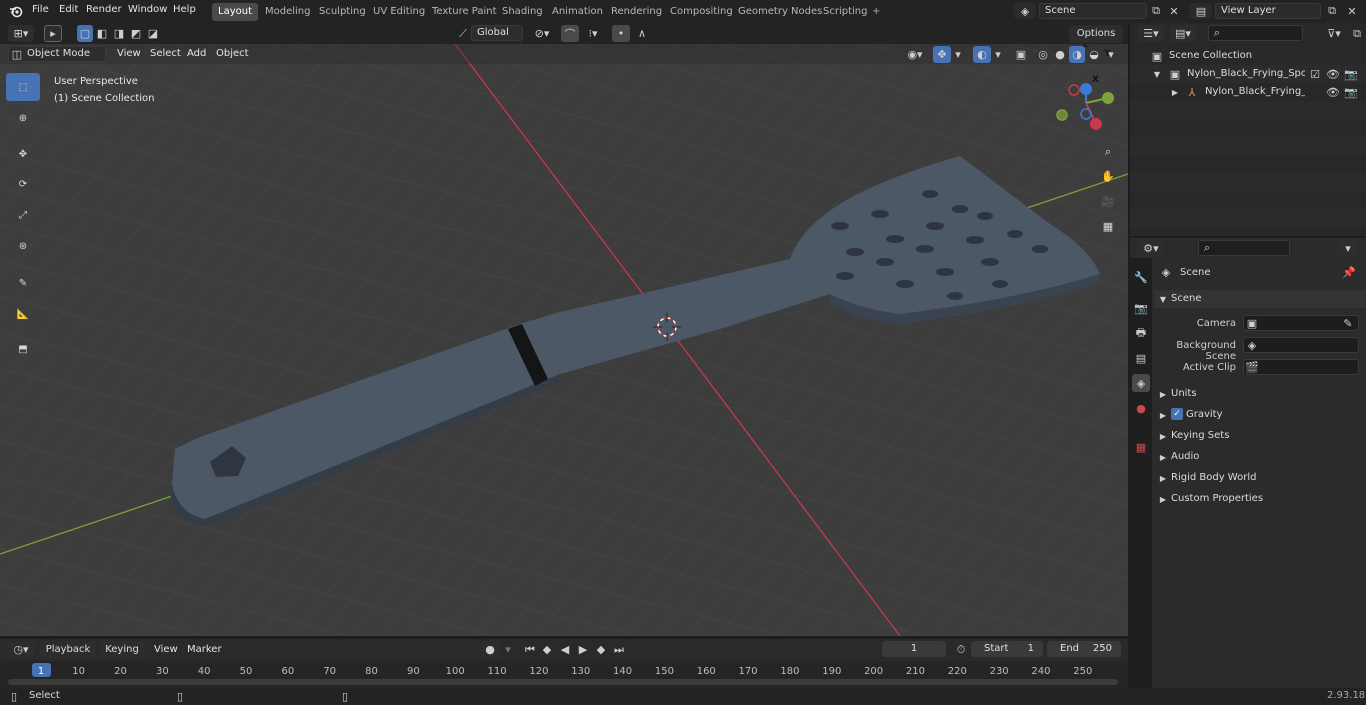 This screenshot has width=1366, height=705. I want to click on select-subtract-icon: ◨, so click(119, 33).